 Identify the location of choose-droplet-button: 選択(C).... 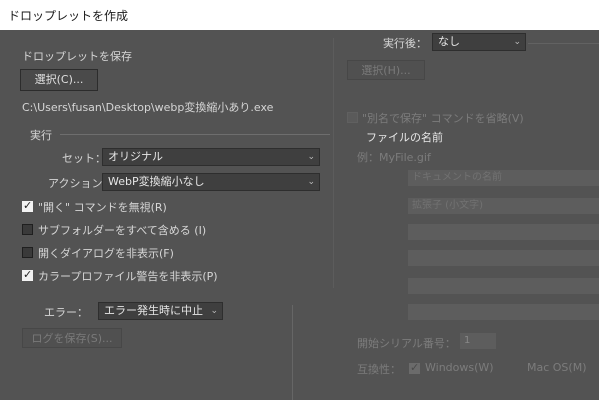
(59, 80).